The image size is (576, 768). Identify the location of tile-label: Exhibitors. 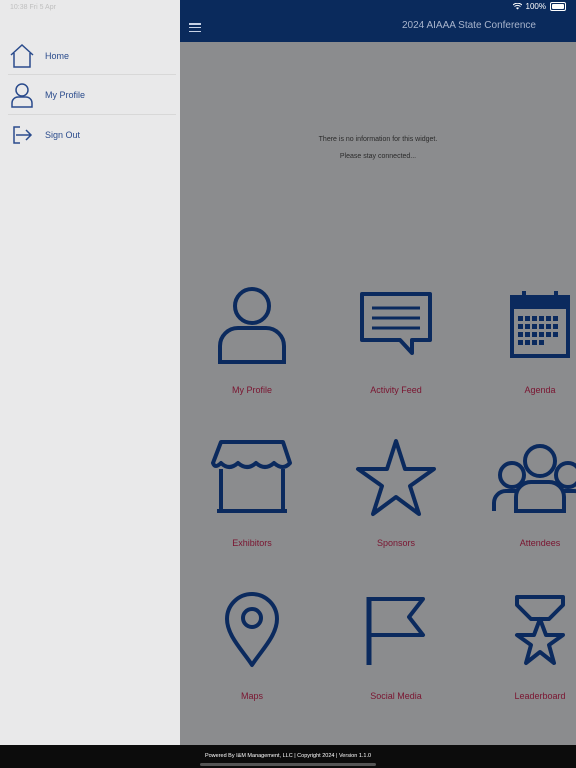
(252, 543).